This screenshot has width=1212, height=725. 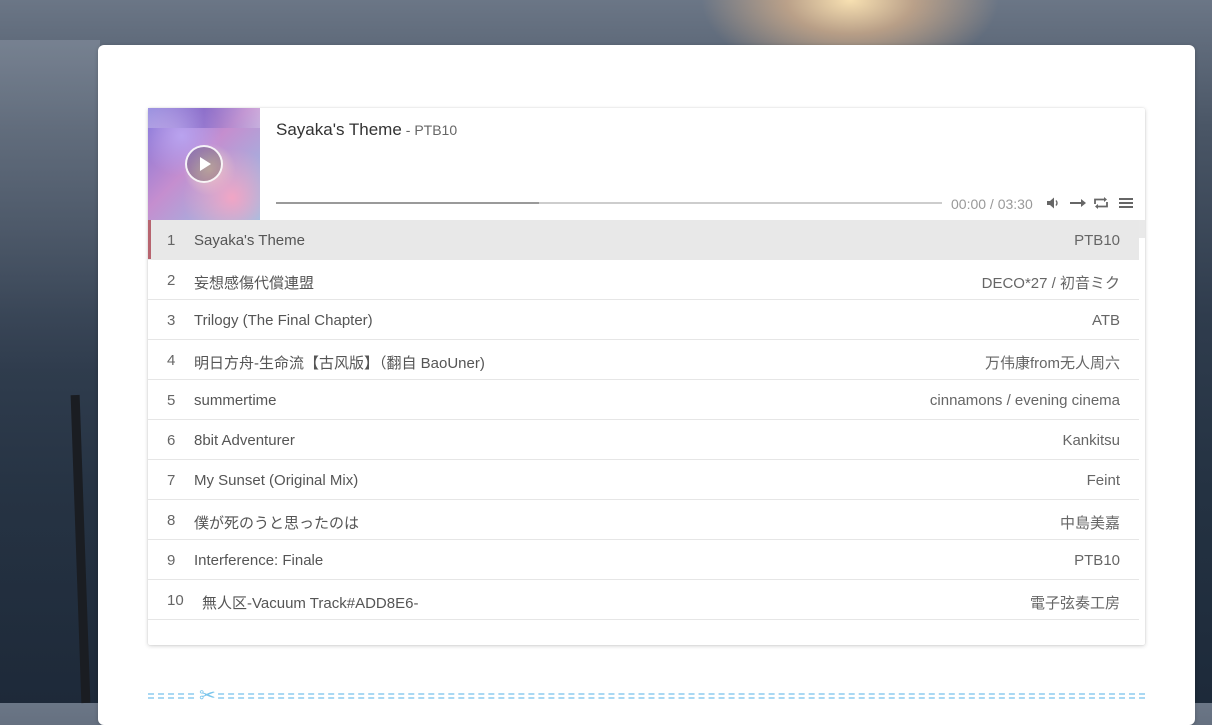 I want to click on playlist-item-title: 無人区-Vacuum Track#ADD8E6-, so click(x=310, y=603).